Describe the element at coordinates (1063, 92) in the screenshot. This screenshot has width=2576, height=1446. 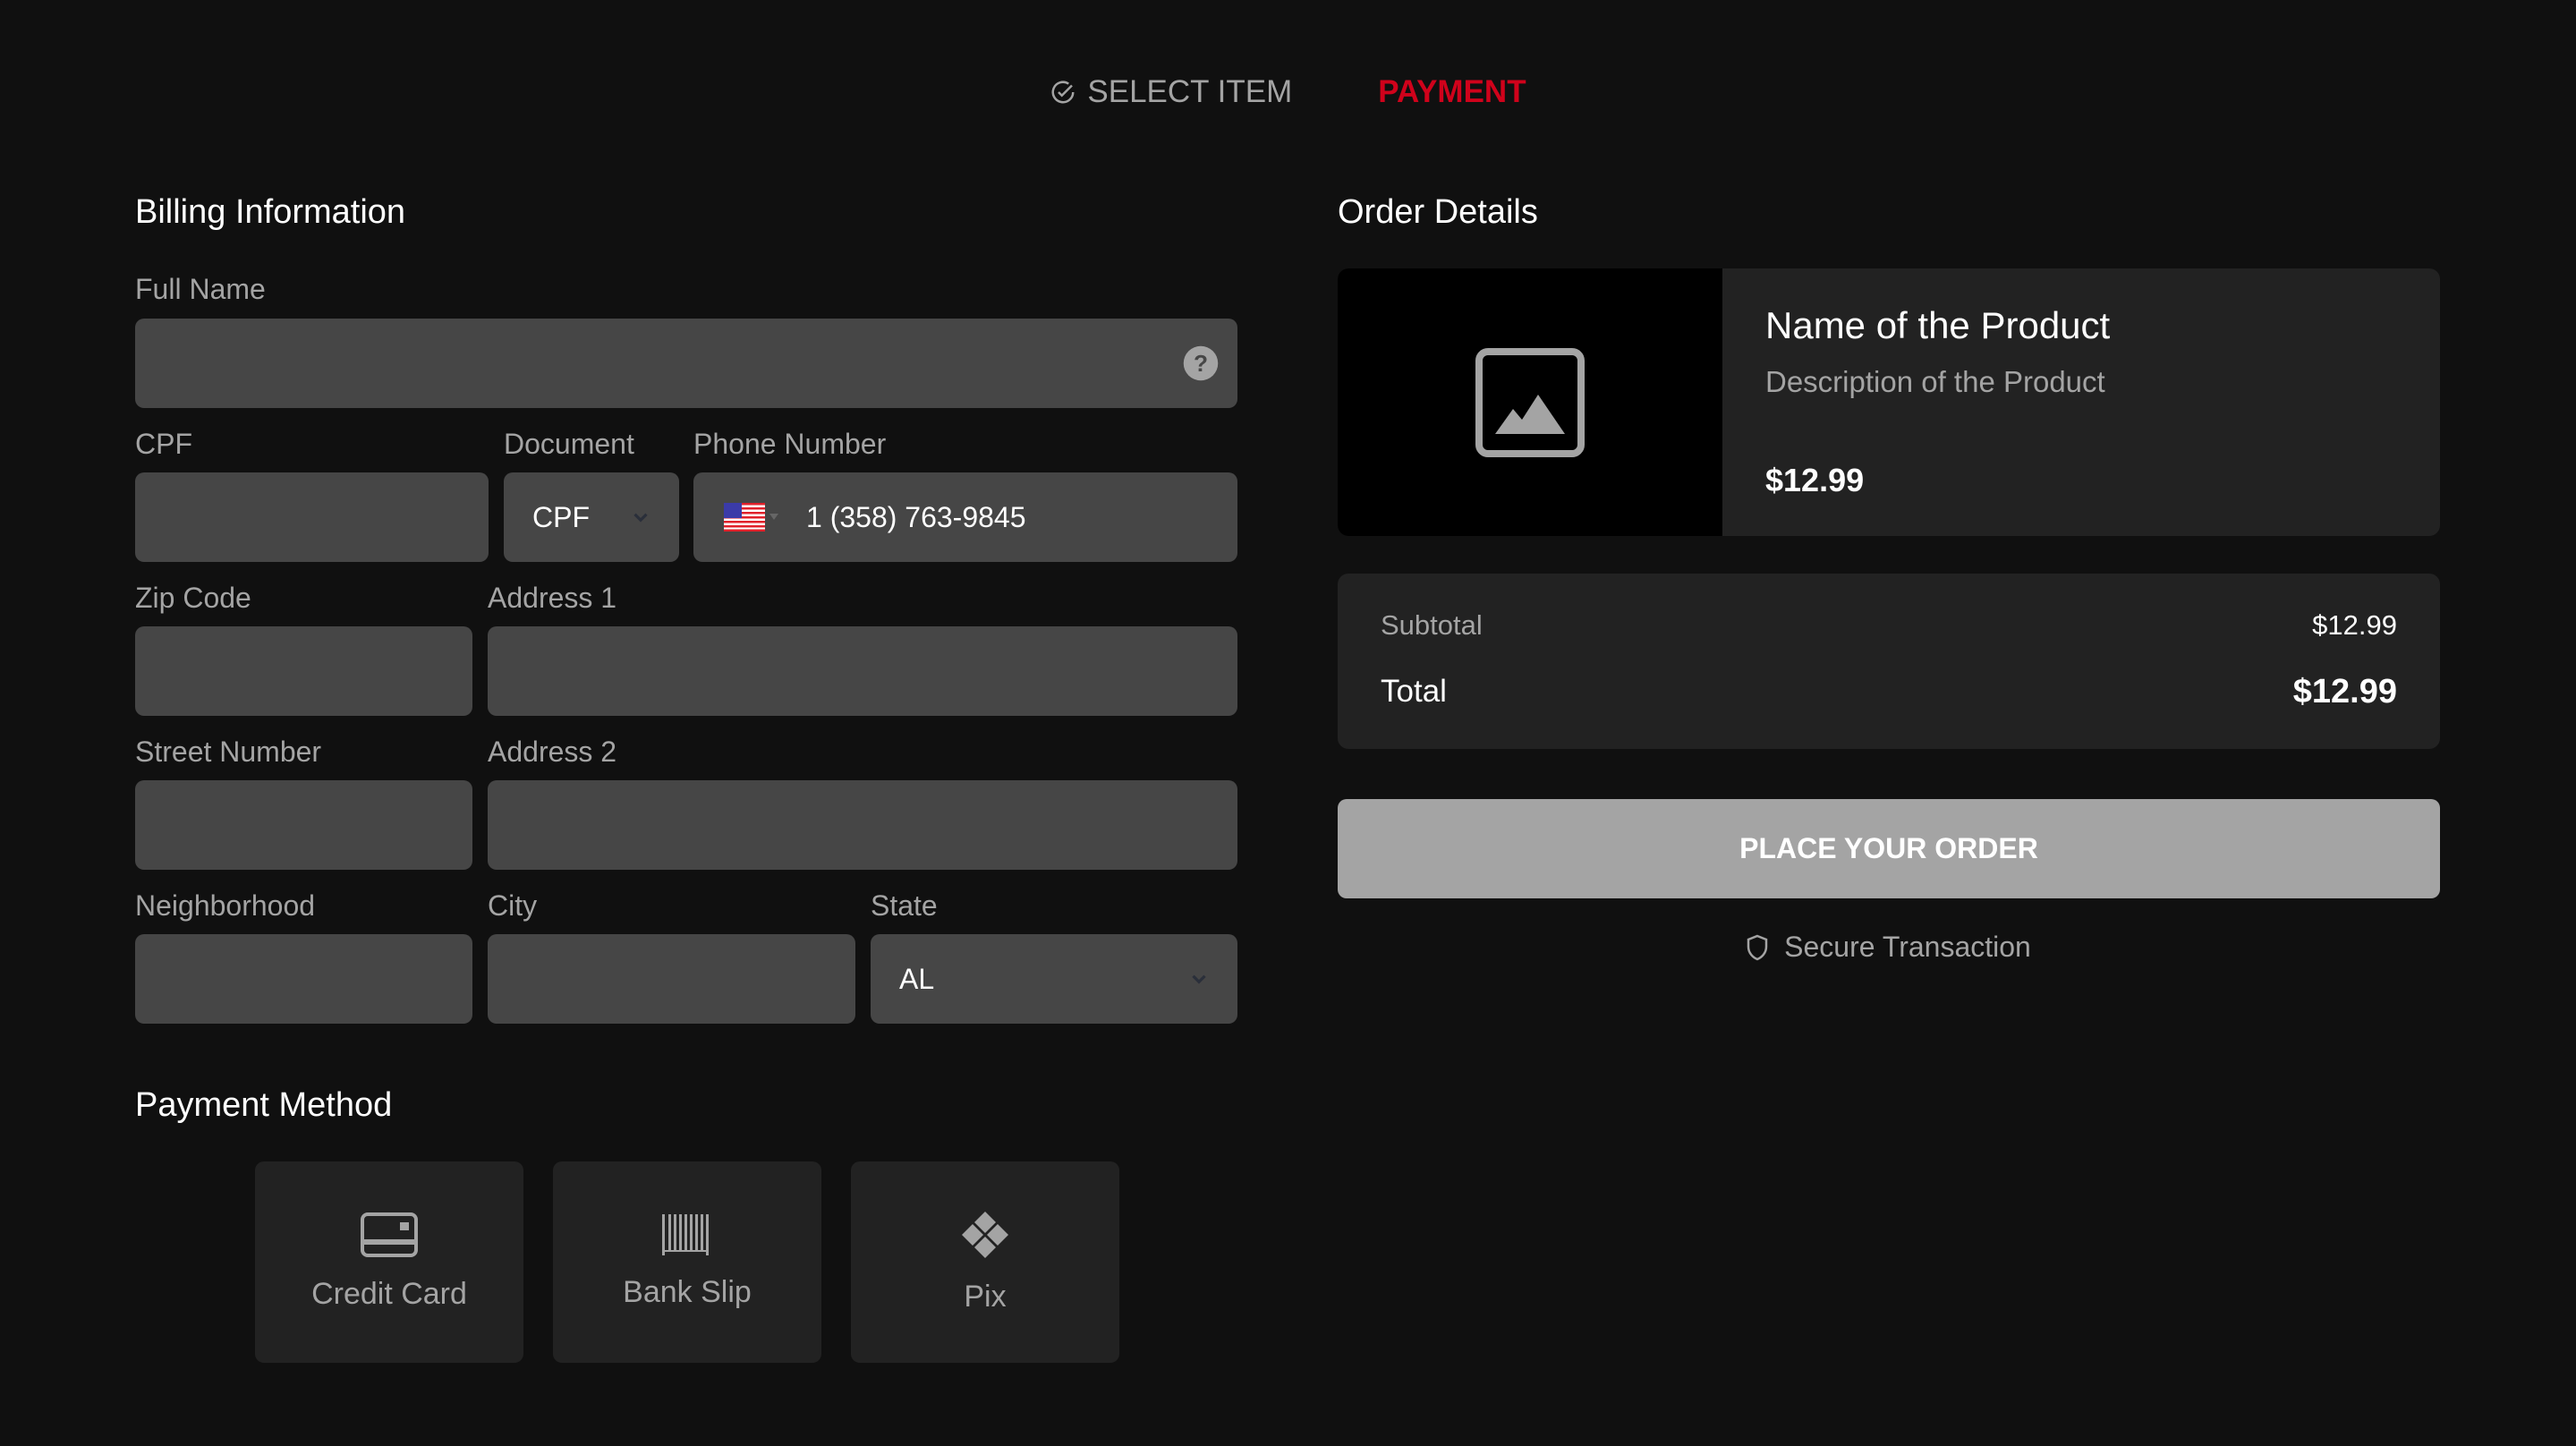
I see `check-circle-icon` at that location.